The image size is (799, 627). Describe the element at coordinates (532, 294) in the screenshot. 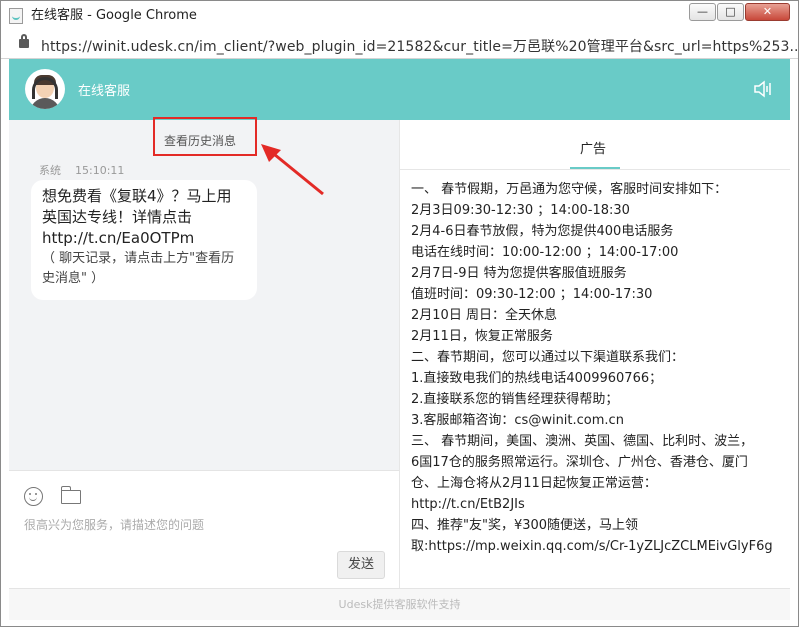

I see `ad-line: 值班时间：09:30-12:00 ；14:00-17:30` at that location.